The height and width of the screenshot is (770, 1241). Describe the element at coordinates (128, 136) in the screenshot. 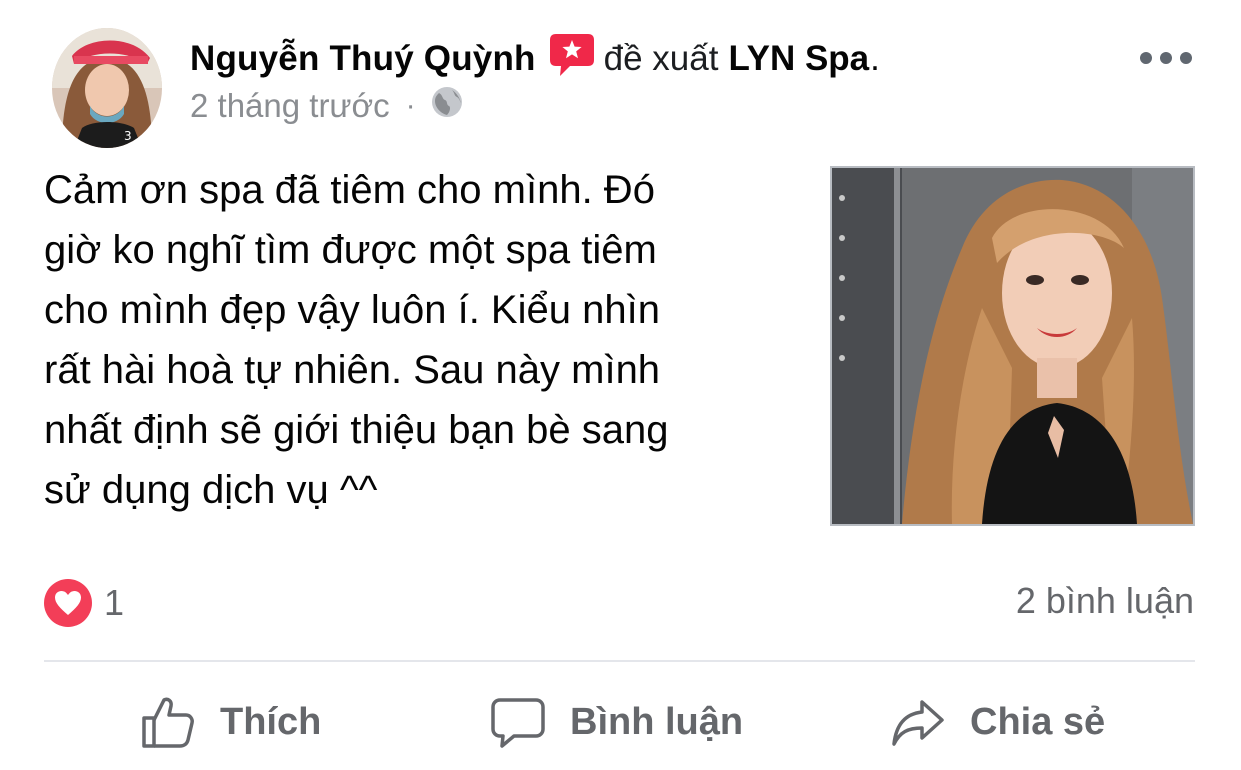

I see `svg-text: 3` at that location.